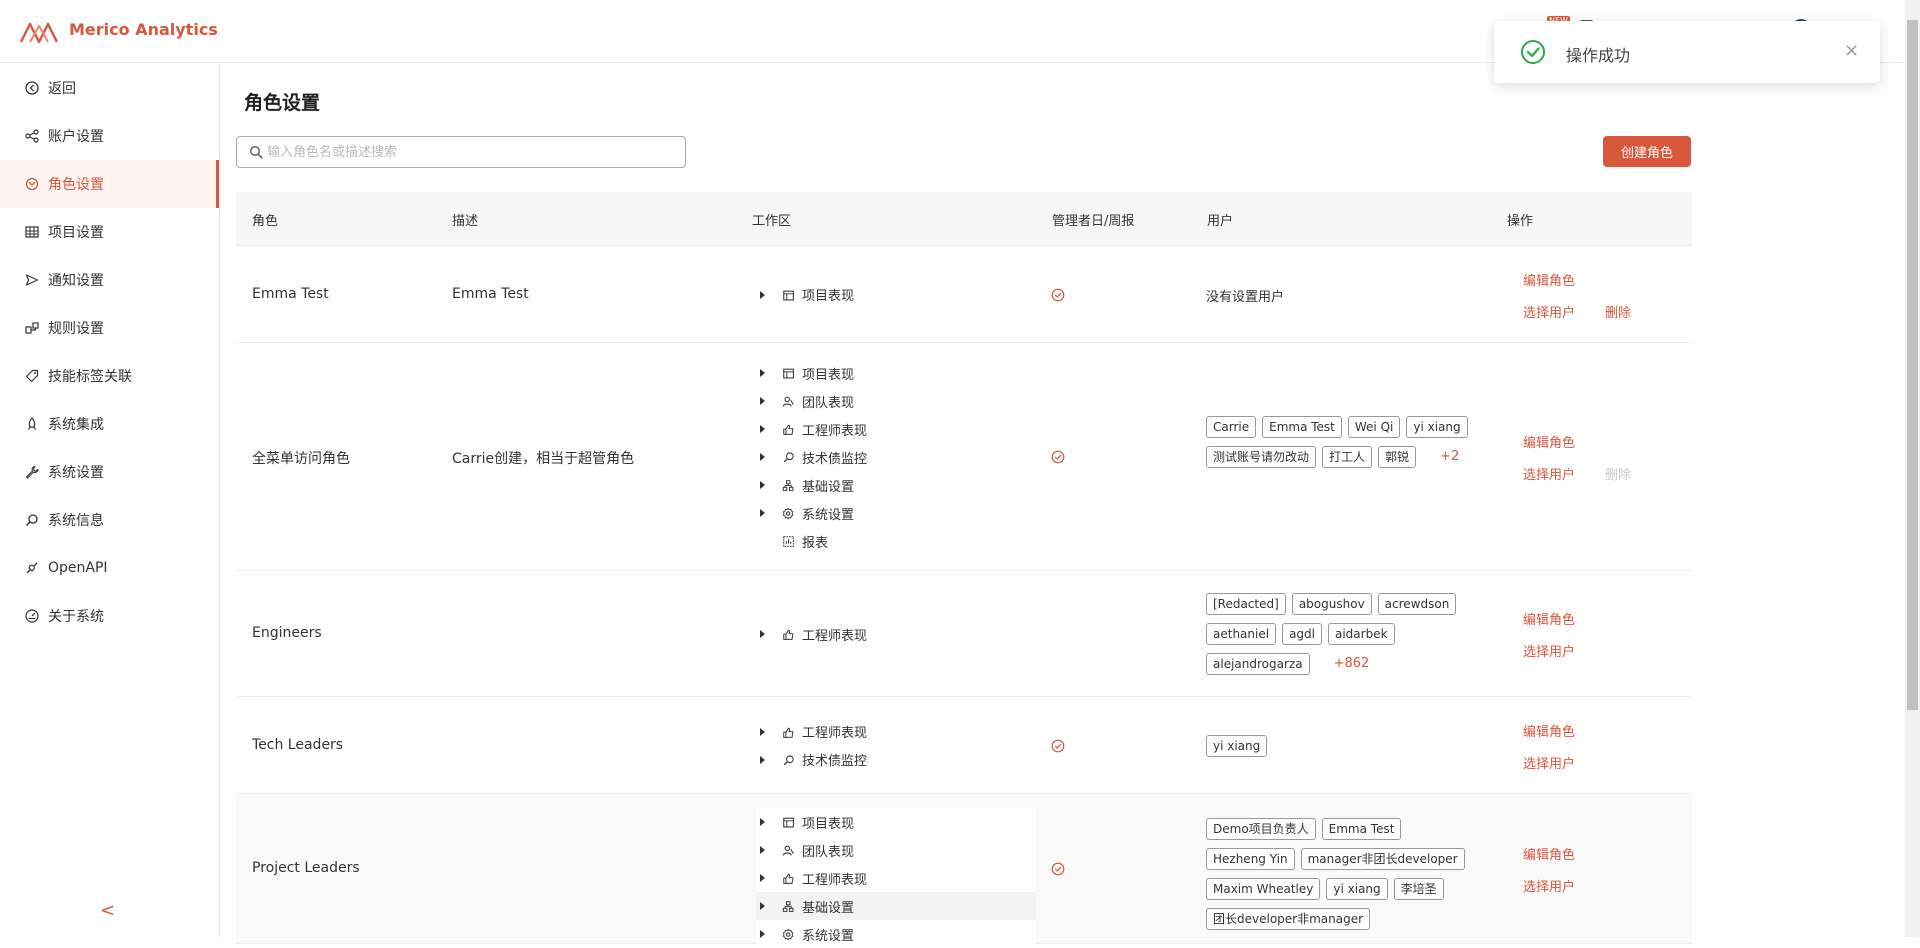 Image resolution: width=1920 pixels, height=948 pixels. What do you see at coordinates (301, 459) in the screenshot?
I see `role-name: 全菜单访问角色` at bounding box center [301, 459].